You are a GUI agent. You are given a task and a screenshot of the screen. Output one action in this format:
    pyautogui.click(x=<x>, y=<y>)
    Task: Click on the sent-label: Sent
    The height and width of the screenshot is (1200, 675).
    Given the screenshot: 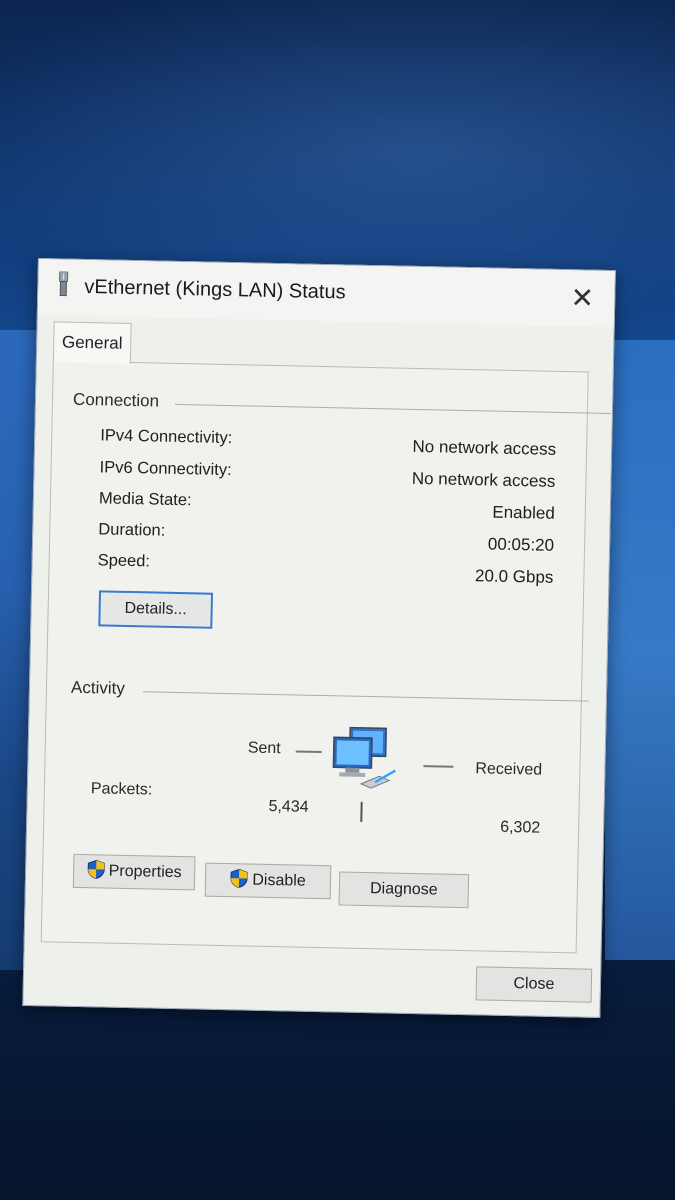 What is the action you would take?
    pyautogui.click(x=264, y=748)
    